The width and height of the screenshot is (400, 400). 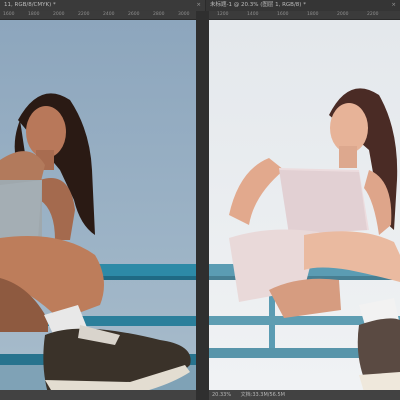 I want to click on document-tab-edited: 未标题-1 @ 20.3% (图层 1, RGB/8) * ×, so click(x=303, y=5).